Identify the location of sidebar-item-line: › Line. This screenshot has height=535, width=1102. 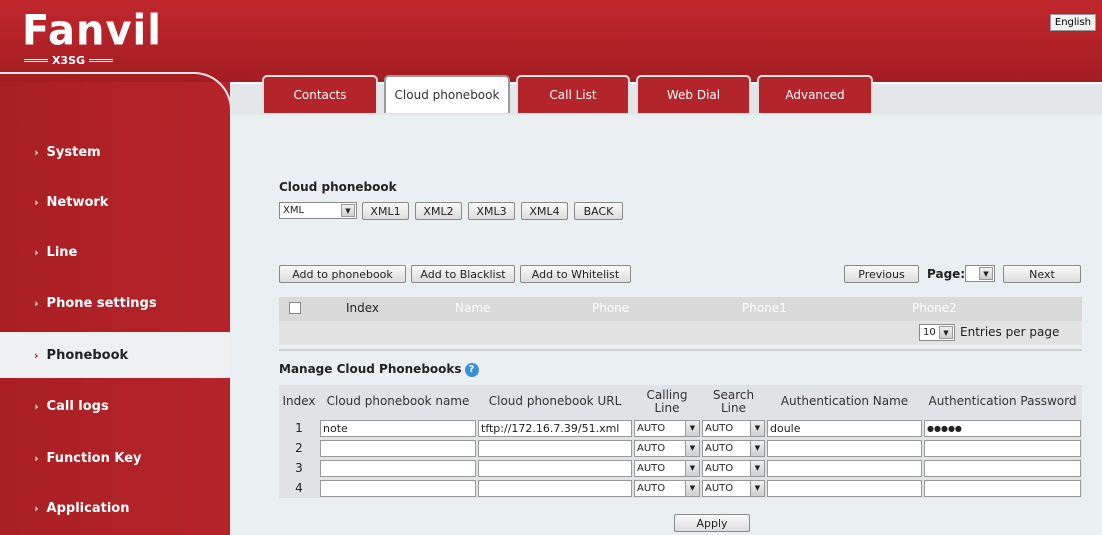
(115, 252).